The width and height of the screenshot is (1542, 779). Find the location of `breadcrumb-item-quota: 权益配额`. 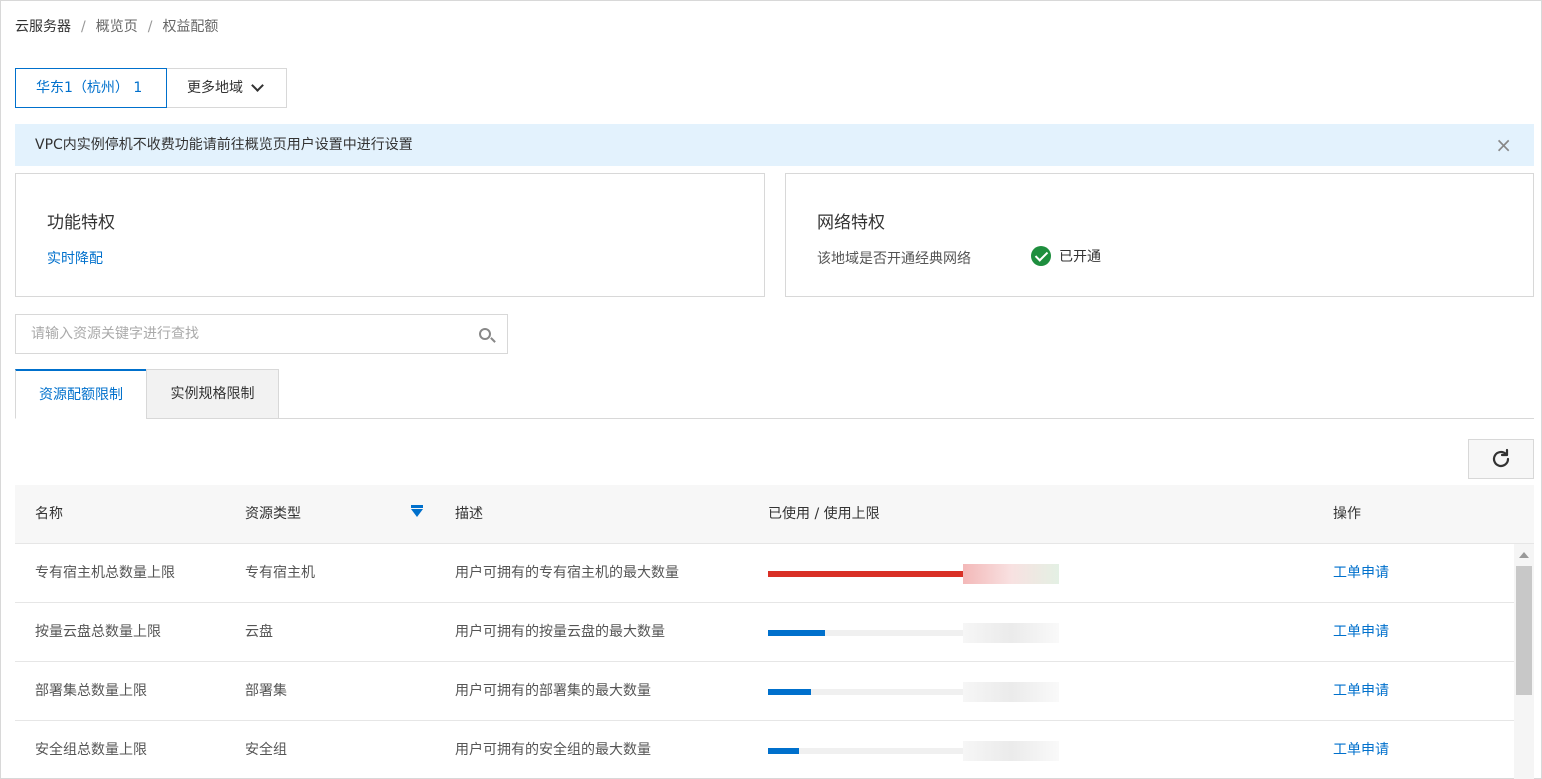

breadcrumb-item-quota: 权益配额 is located at coordinates (190, 27).